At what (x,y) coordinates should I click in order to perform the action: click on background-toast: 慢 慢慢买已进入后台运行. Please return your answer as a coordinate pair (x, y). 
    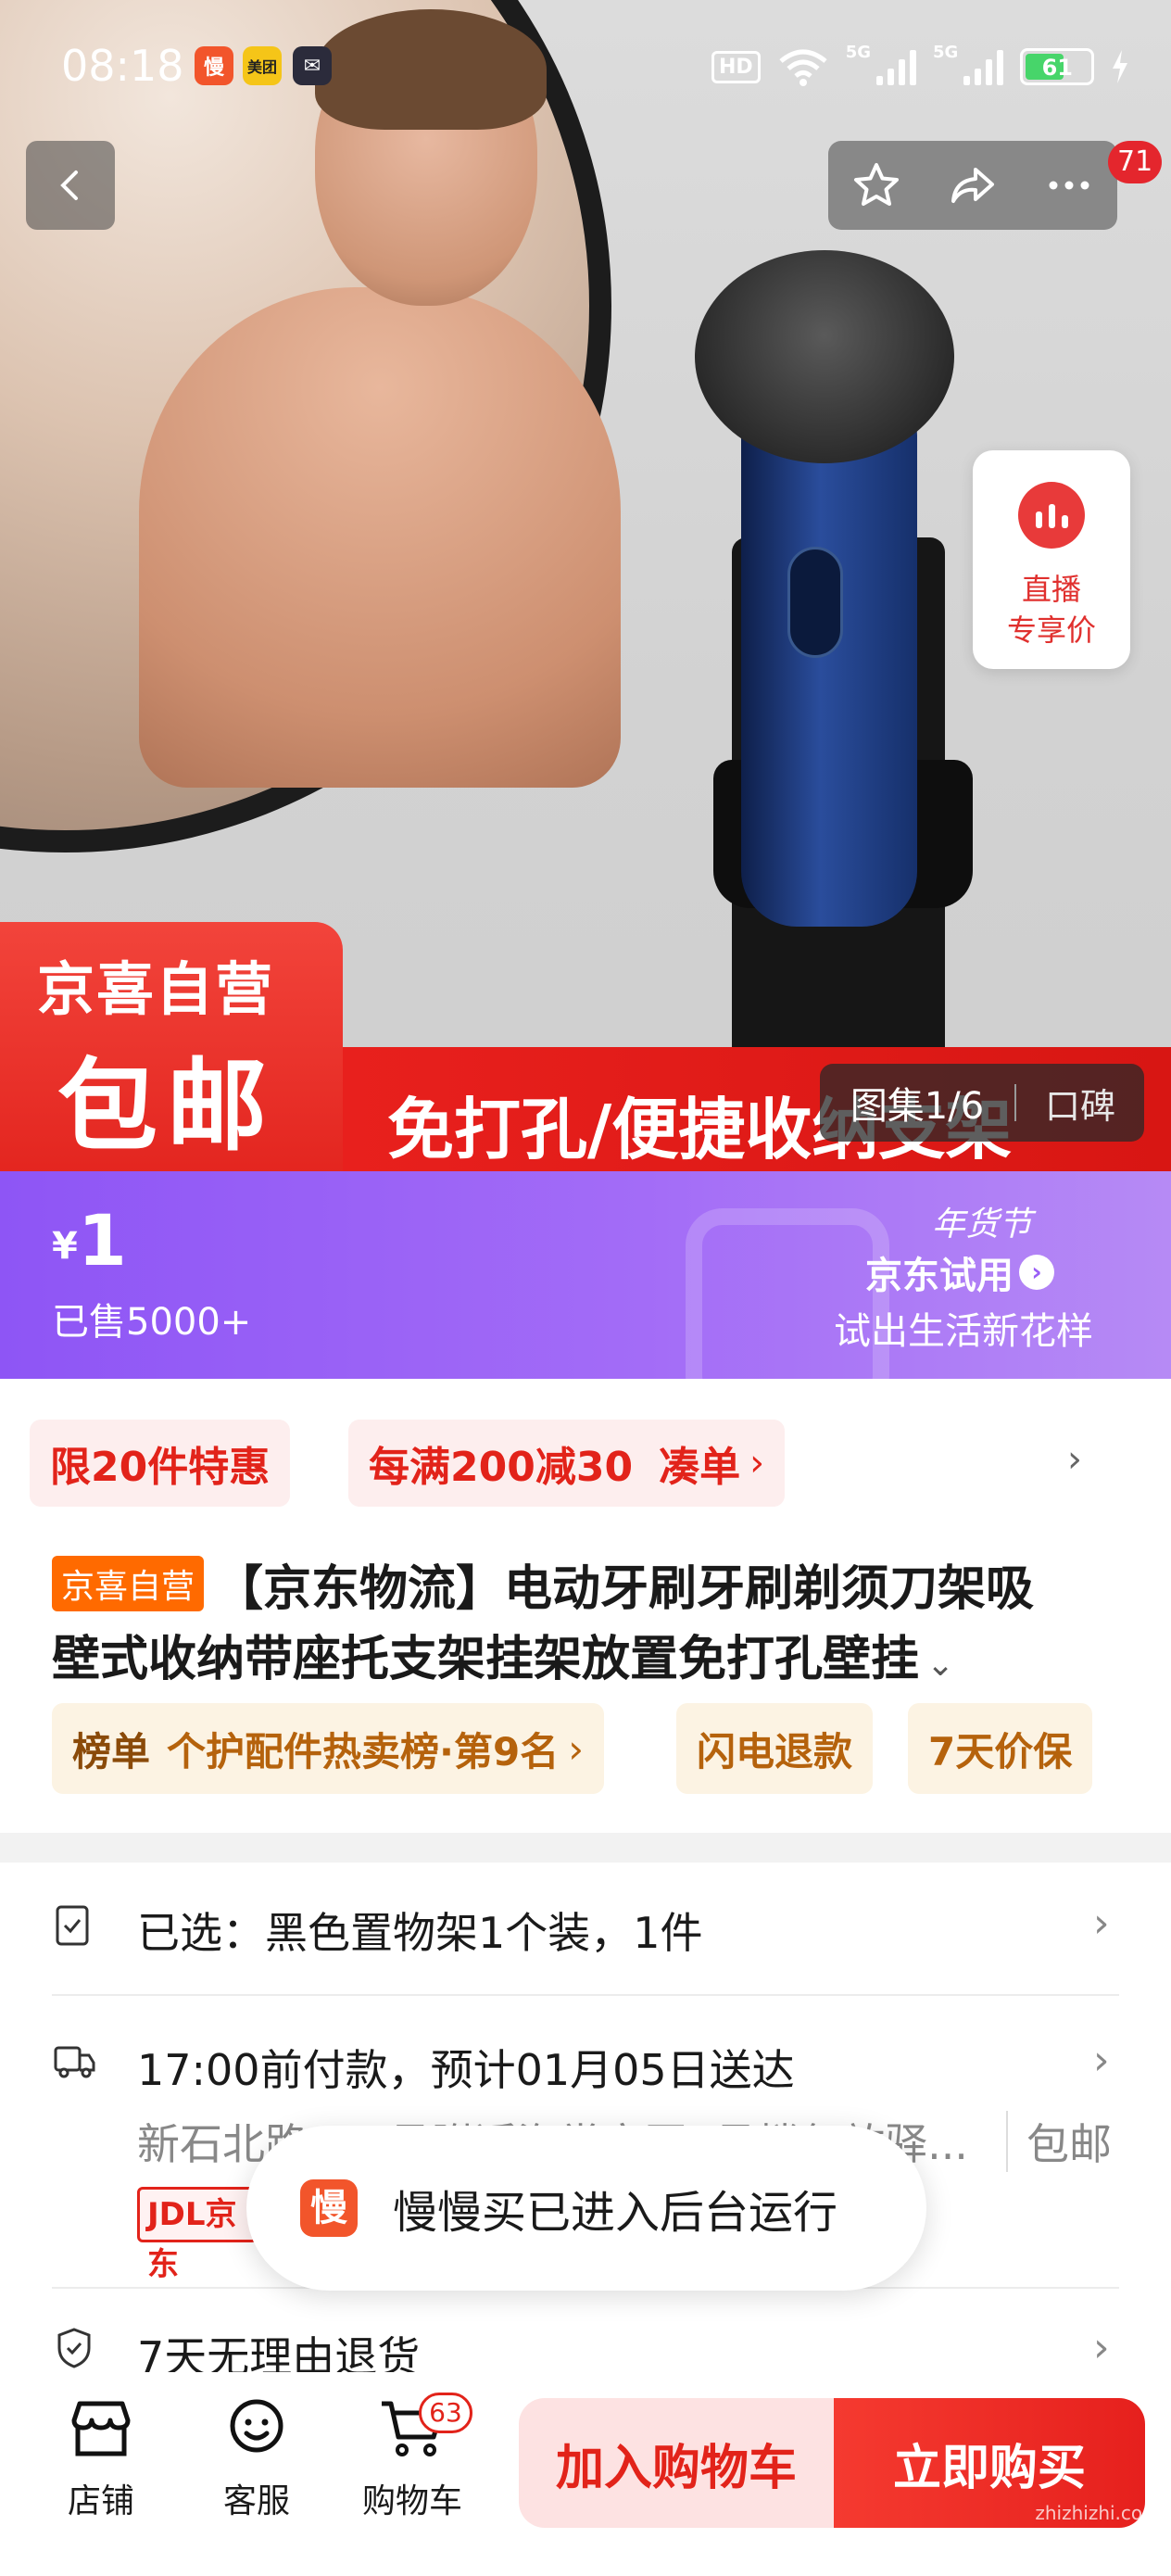
    Looking at the image, I should click on (586, 2208).